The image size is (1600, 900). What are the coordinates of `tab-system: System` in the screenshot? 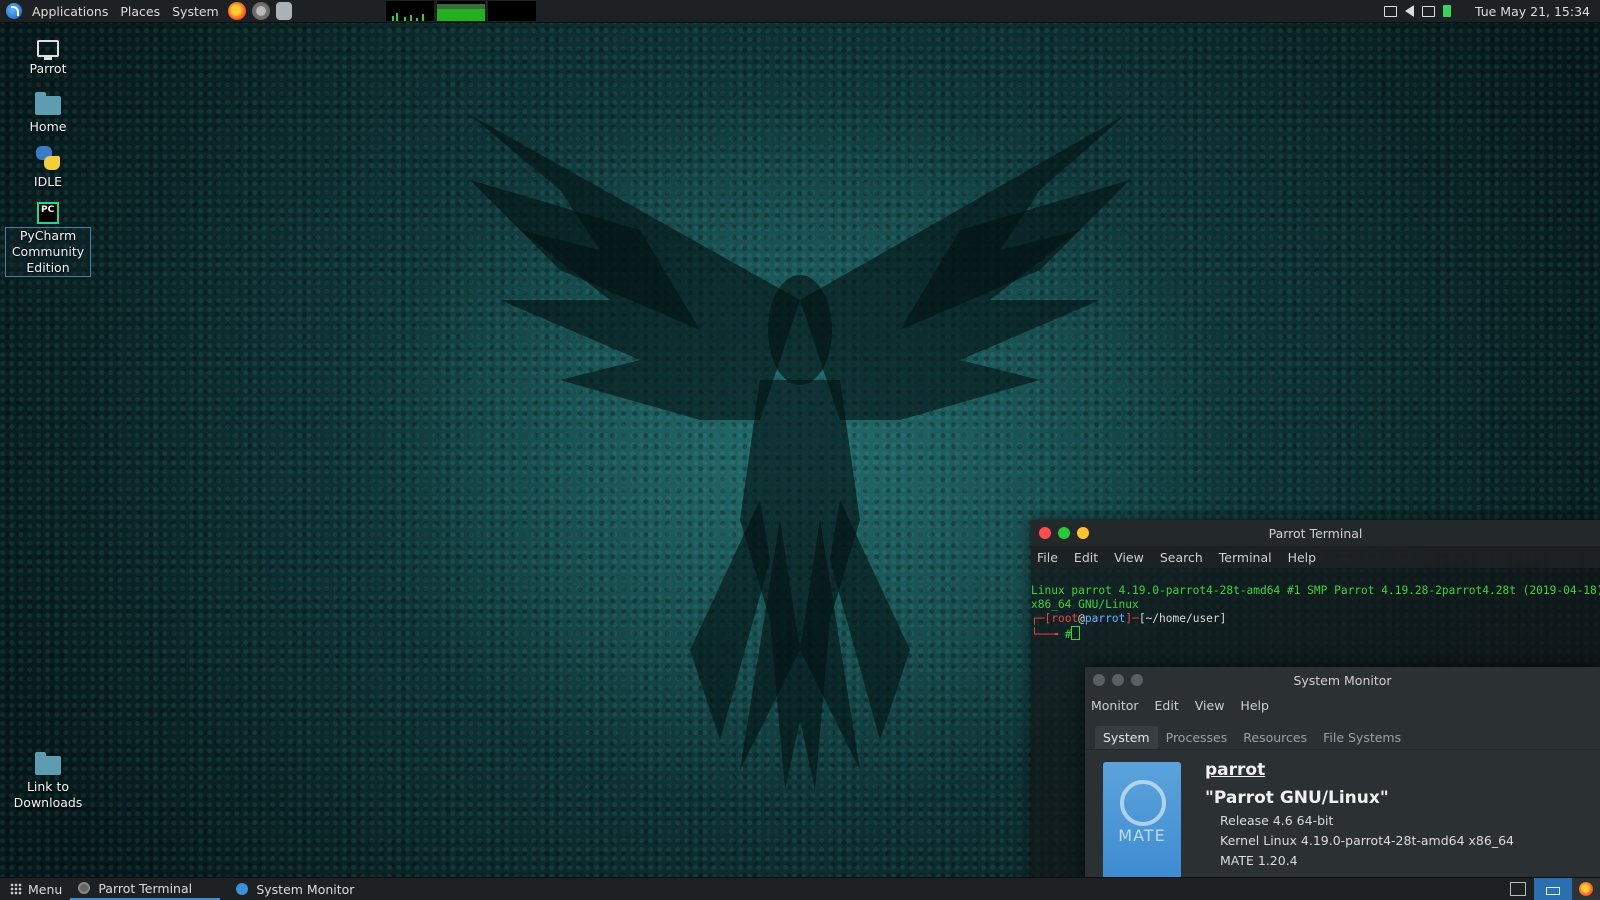 It's located at (1126, 737).